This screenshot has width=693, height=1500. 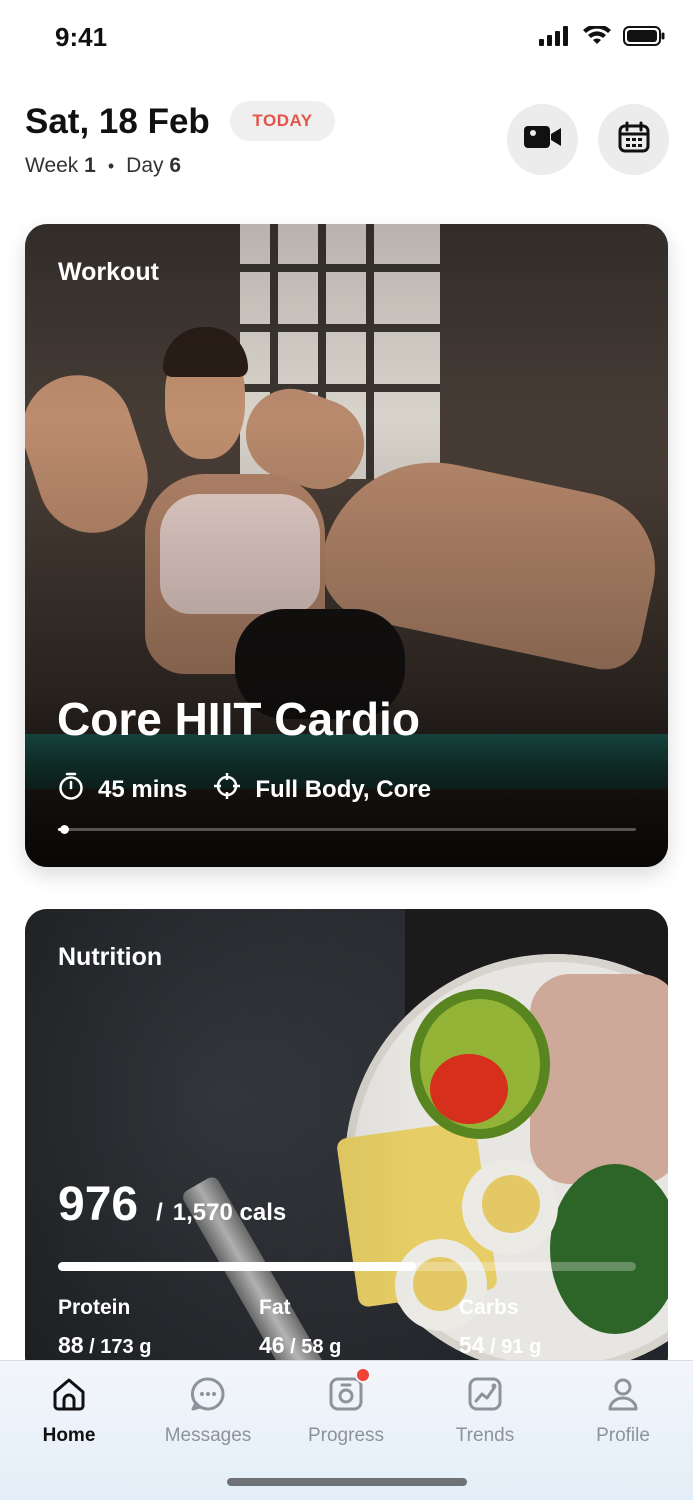 What do you see at coordinates (90, 165) in the screenshot?
I see `week-value: 1` at bounding box center [90, 165].